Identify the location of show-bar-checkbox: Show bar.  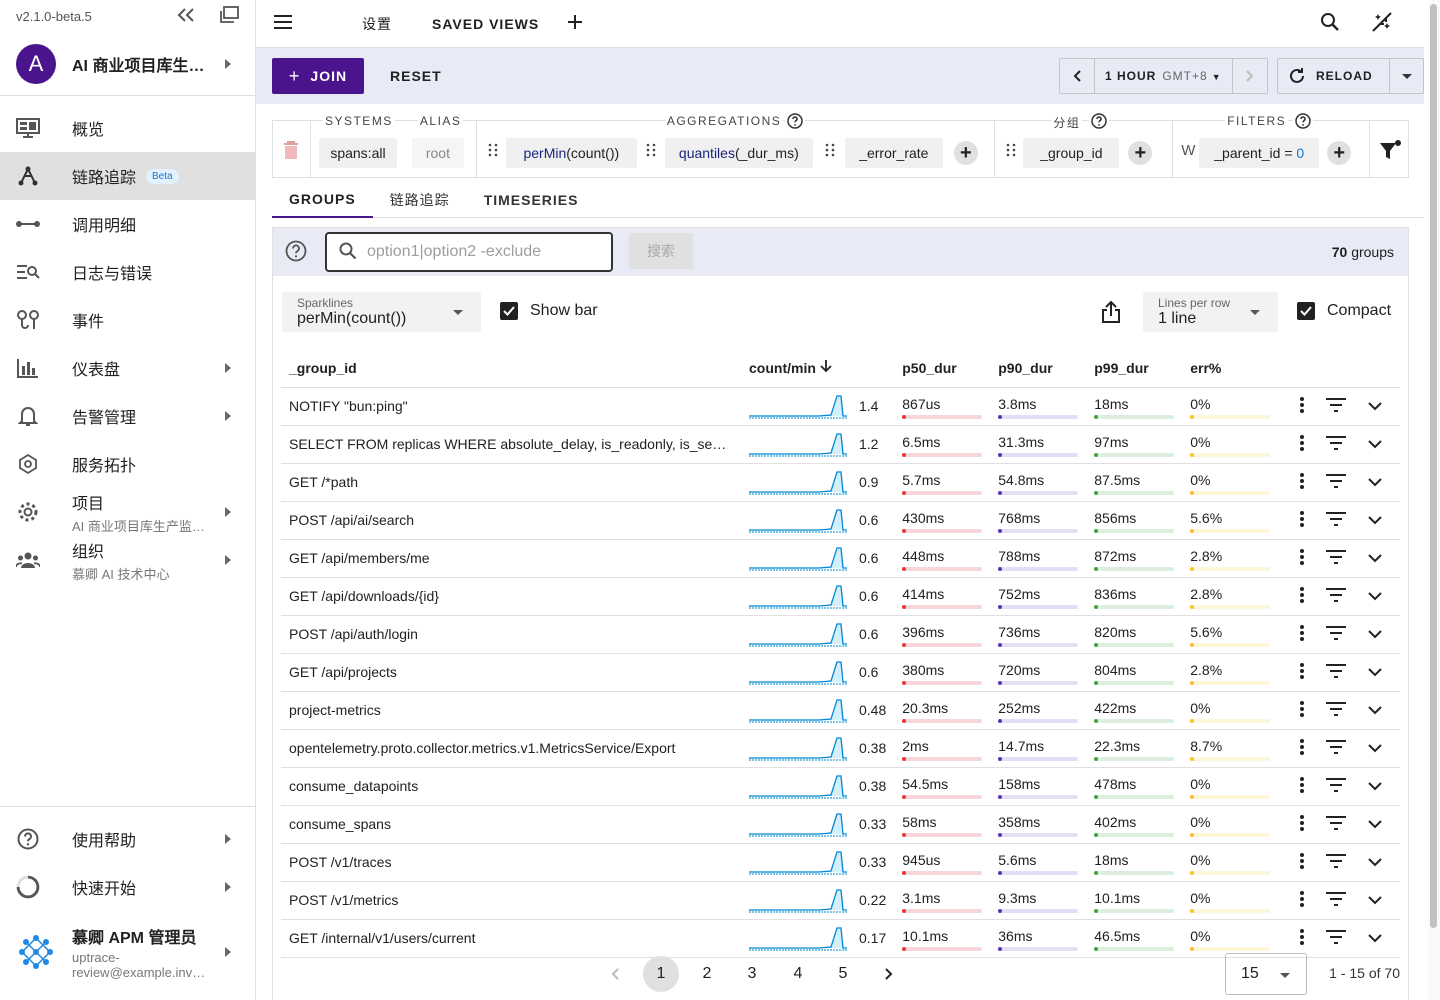
(549, 311).